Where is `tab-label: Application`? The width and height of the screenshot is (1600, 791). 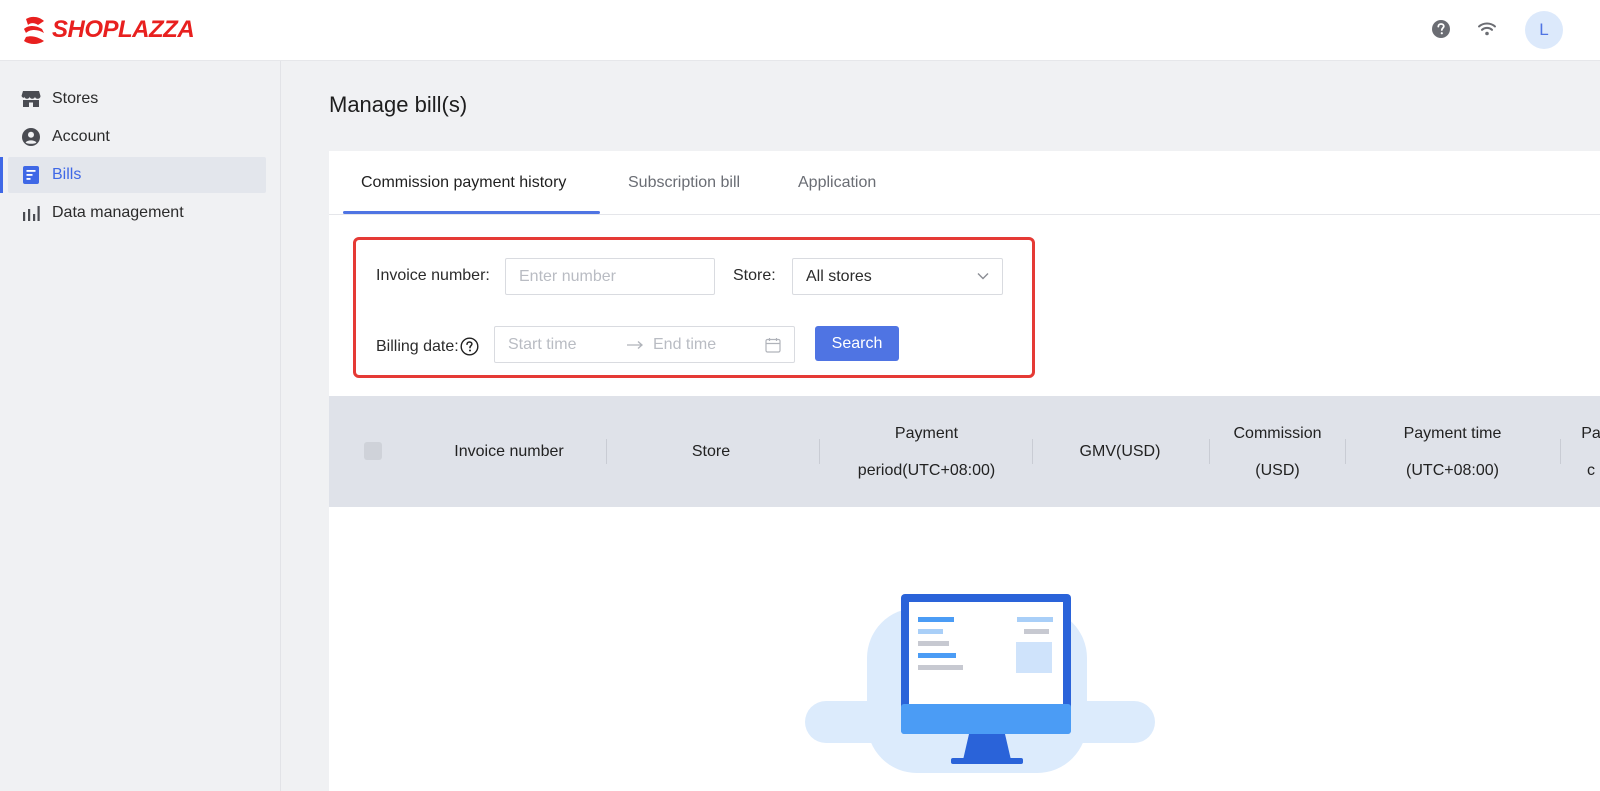
tab-label: Application is located at coordinates (837, 182).